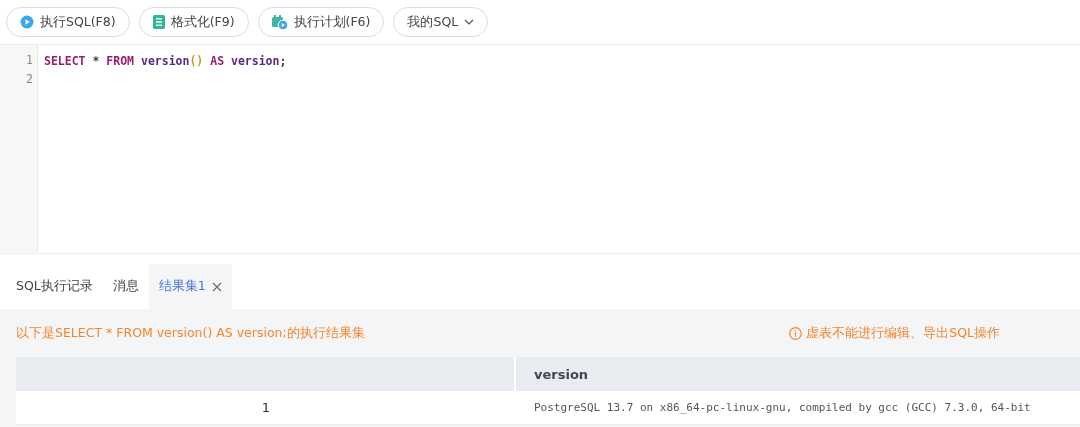 The image size is (1080, 427). I want to click on toolbar-button: 我的SQL, so click(441, 22).